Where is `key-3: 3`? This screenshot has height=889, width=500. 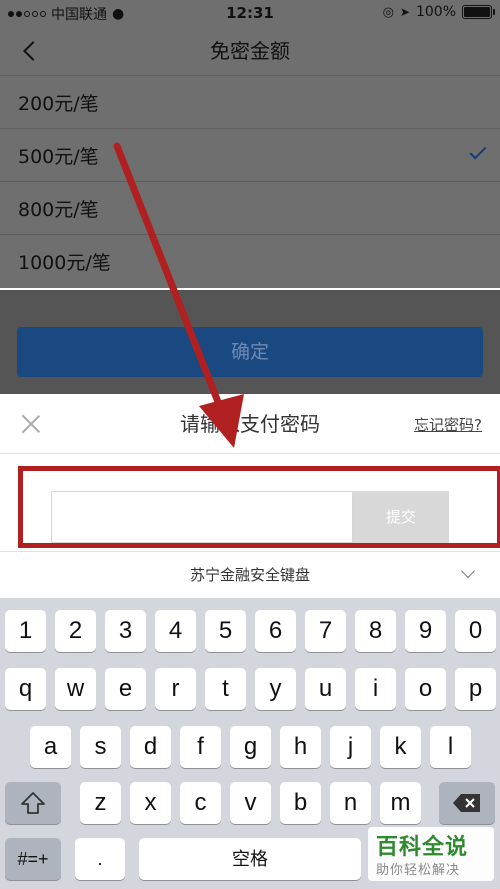
key-3: 3 is located at coordinates (125, 631).